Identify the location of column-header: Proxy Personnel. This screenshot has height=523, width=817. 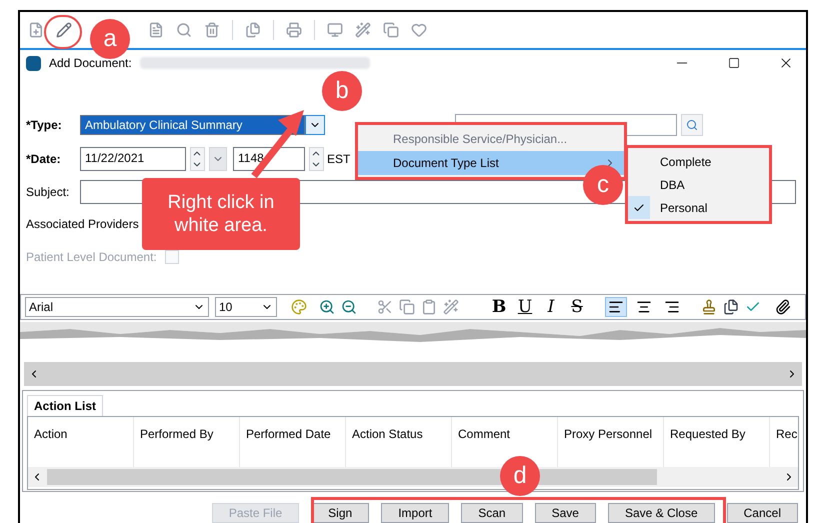
(611, 434).